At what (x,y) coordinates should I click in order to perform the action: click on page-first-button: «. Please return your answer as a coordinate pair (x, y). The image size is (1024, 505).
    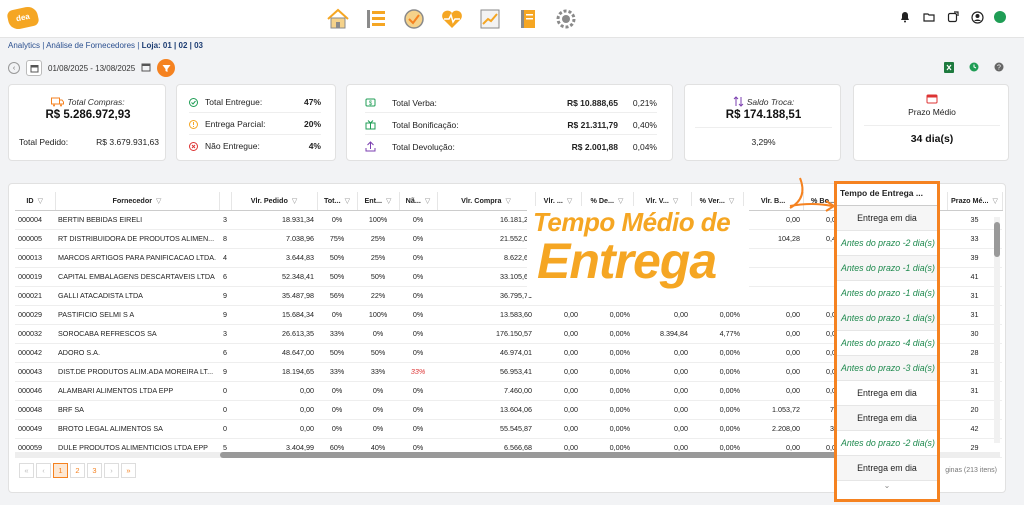
    Looking at the image, I should click on (26, 470).